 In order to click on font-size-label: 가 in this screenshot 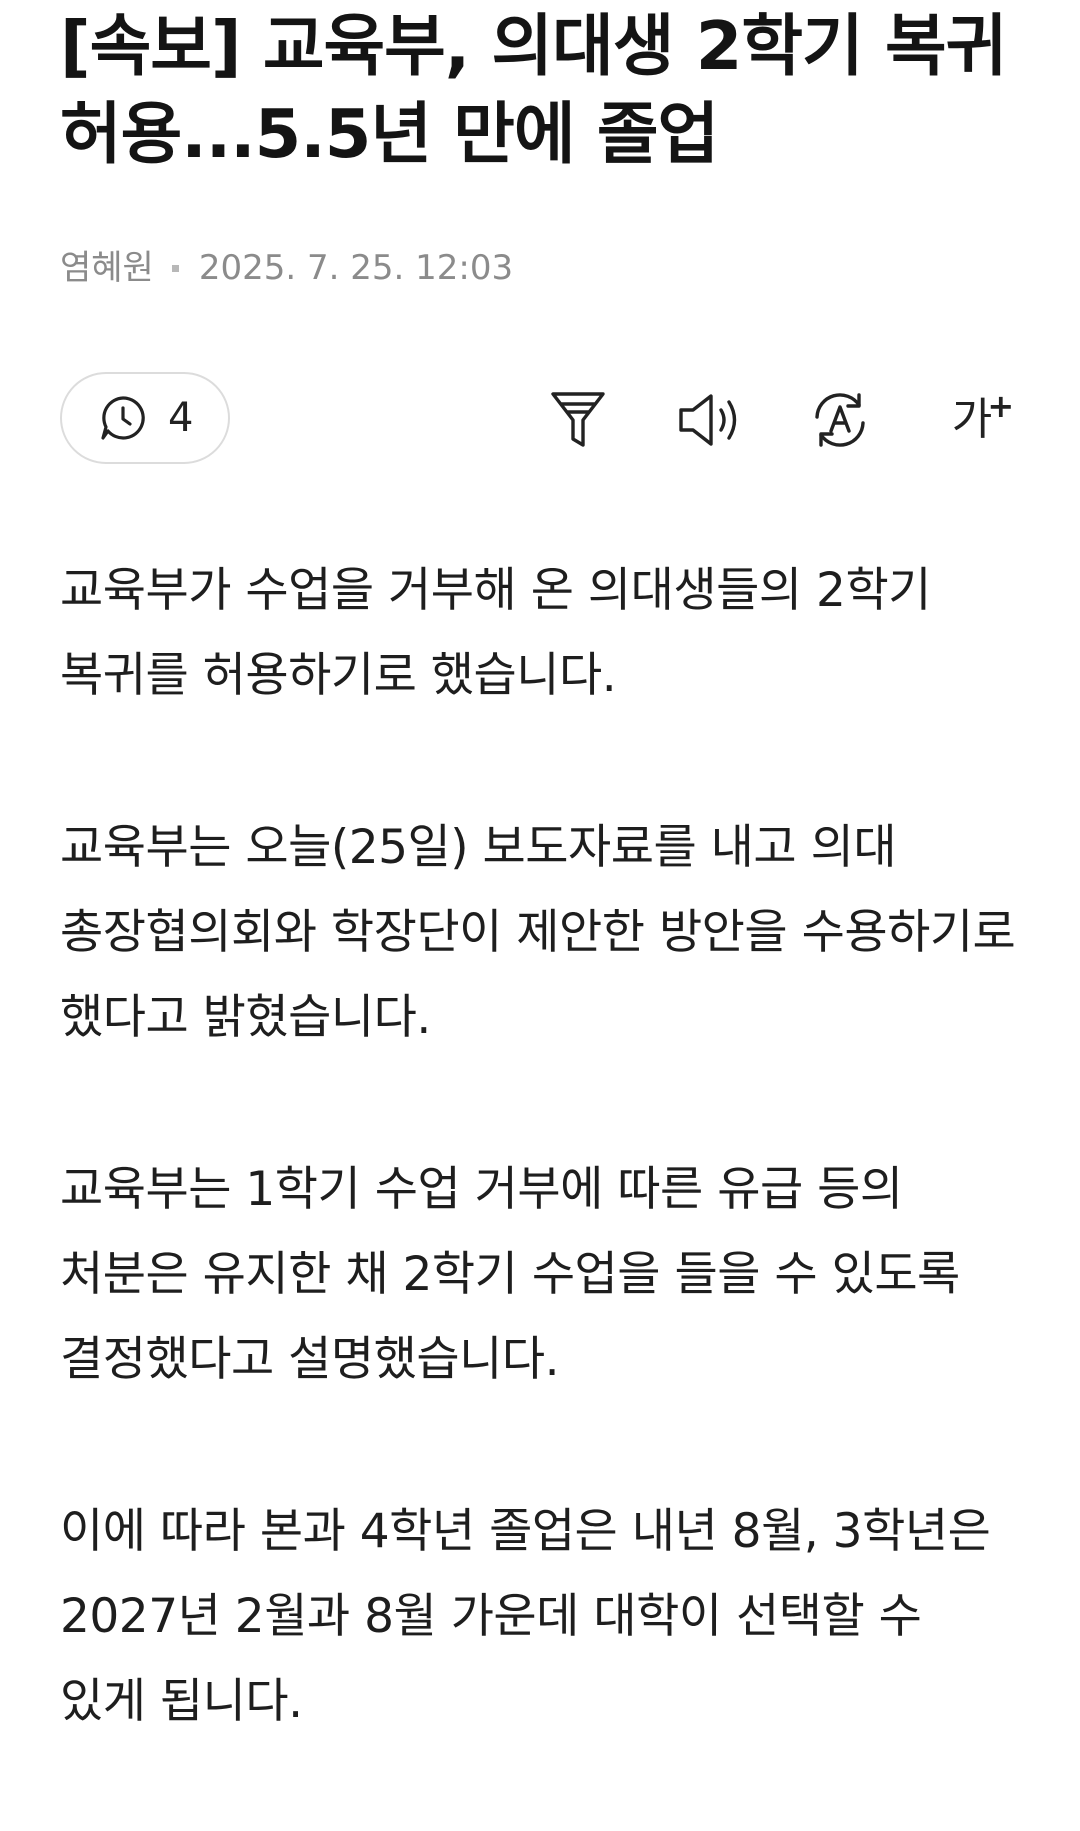, I will do `click(972, 419)`.